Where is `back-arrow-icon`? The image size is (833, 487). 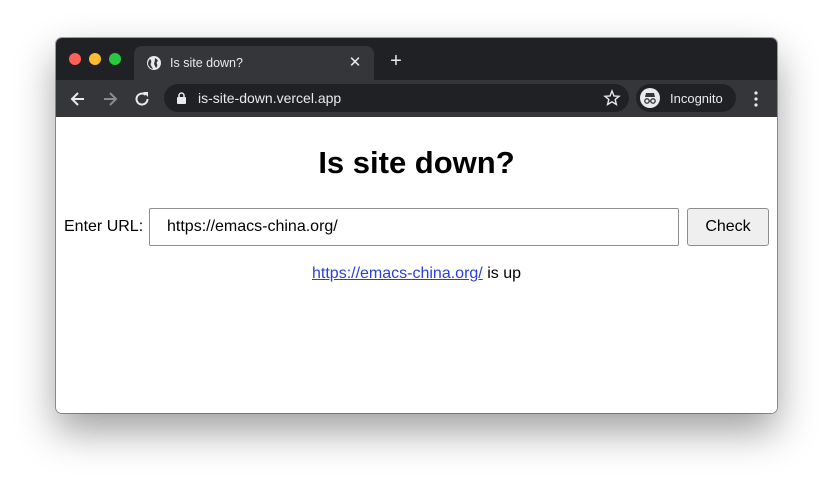 back-arrow-icon is located at coordinates (78, 99).